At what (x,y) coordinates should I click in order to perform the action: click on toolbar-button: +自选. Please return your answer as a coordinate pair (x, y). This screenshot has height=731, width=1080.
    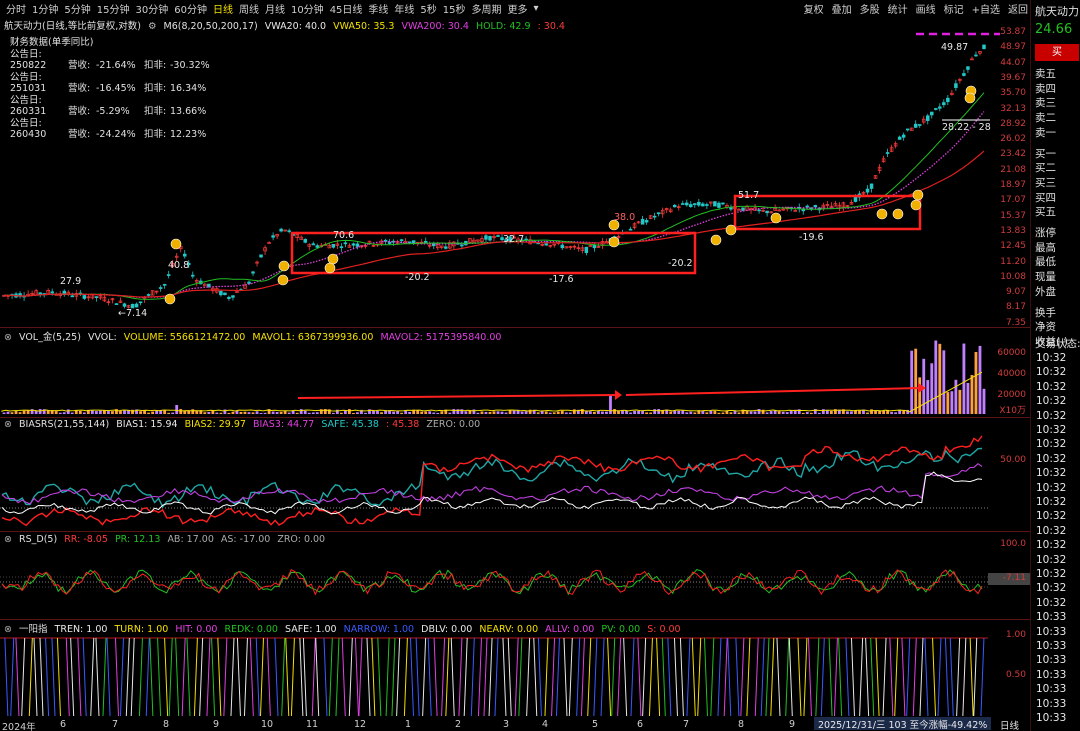
    Looking at the image, I should click on (986, 8).